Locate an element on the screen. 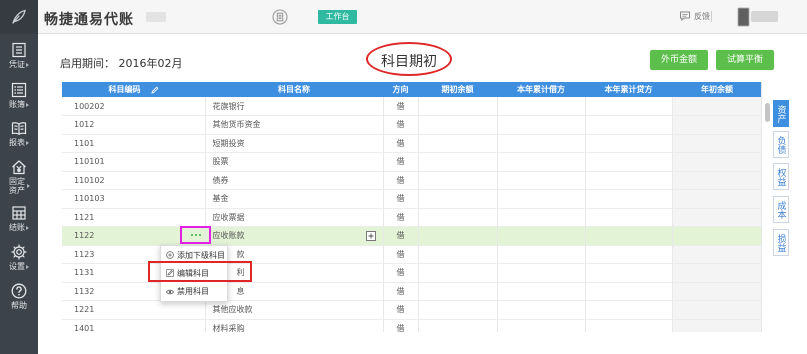  tab-profit-loss: 损益 is located at coordinates (781, 242).